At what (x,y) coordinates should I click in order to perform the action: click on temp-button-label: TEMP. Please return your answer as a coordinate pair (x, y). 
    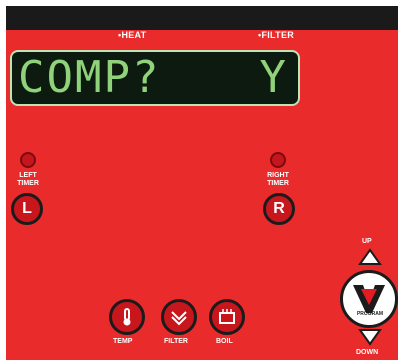
    Looking at the image, I should click on (123, 341).